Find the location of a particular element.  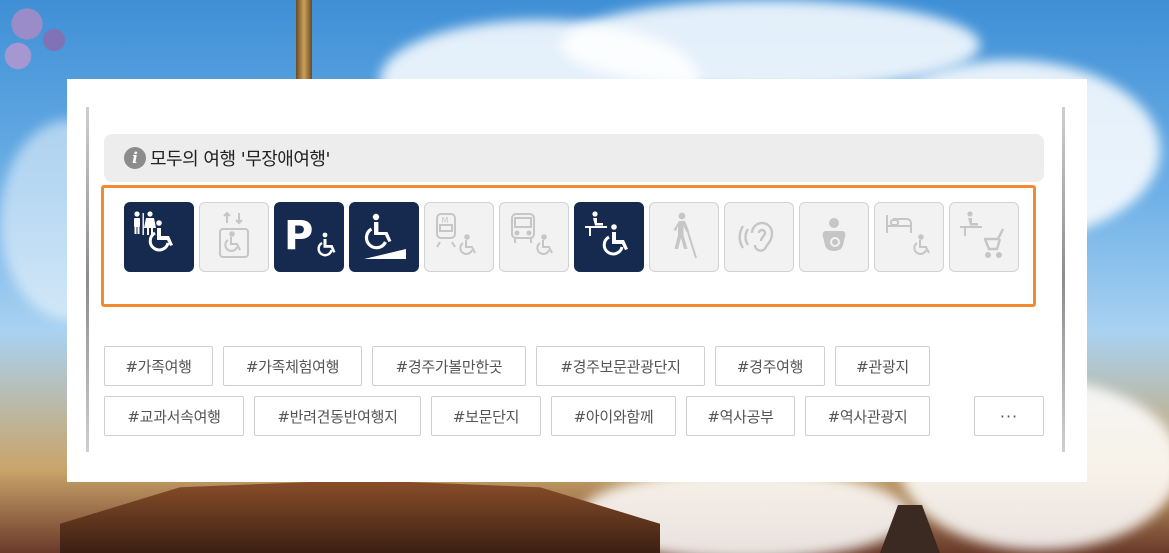

facility-icon-row: P M is located at coordinates (571, 237).